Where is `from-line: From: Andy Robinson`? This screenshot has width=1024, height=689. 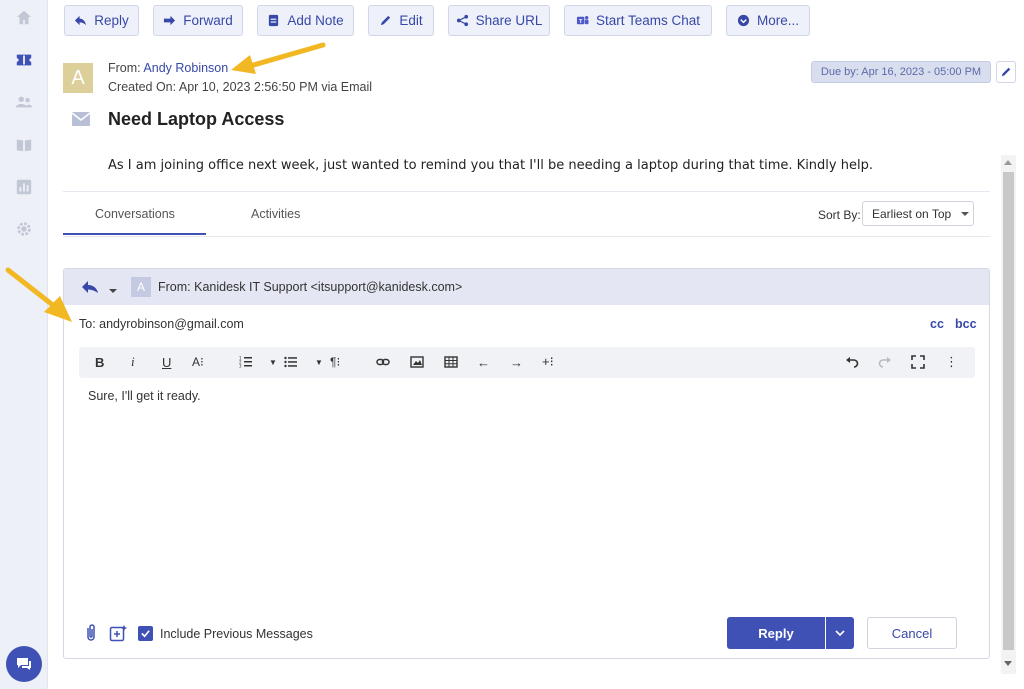 from-line: From: Andy Robinson is located at coordinates (168, 68).